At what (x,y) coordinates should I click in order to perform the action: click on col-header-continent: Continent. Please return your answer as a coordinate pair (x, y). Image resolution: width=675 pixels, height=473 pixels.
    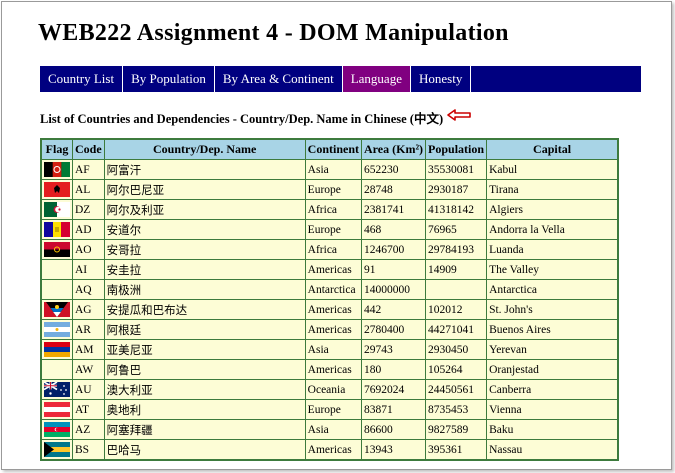
    Looking at the image, I should click on (333, 149).